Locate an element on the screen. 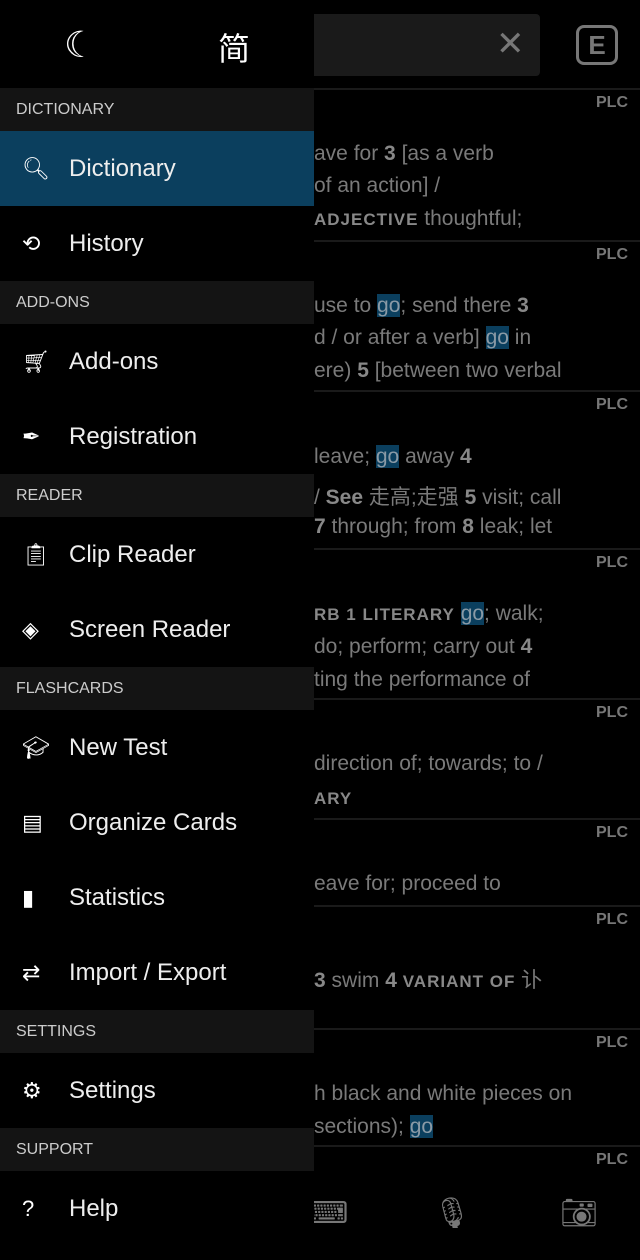  drawer-item-settings: ⚙ Settings is located at coordinates (157, 1090).